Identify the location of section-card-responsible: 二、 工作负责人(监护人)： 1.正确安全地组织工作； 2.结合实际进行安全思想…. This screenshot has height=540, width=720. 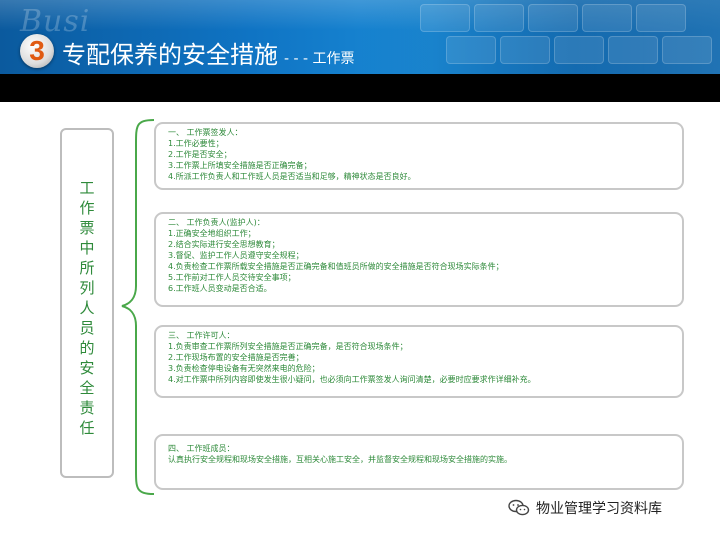
(419, 259).